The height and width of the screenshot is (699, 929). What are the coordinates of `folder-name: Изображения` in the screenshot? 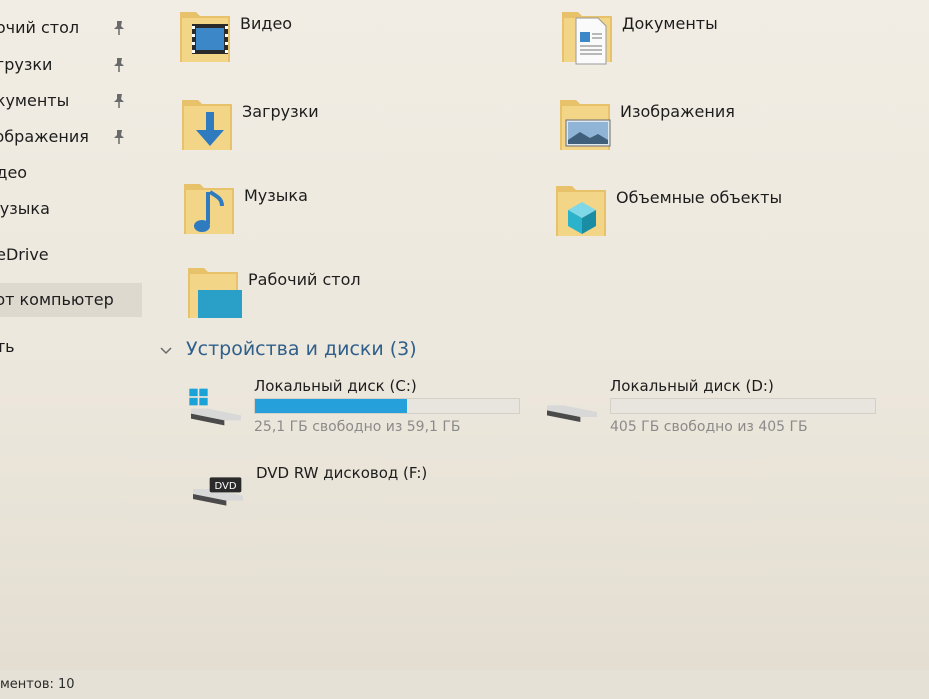 It's located at (677, 111).